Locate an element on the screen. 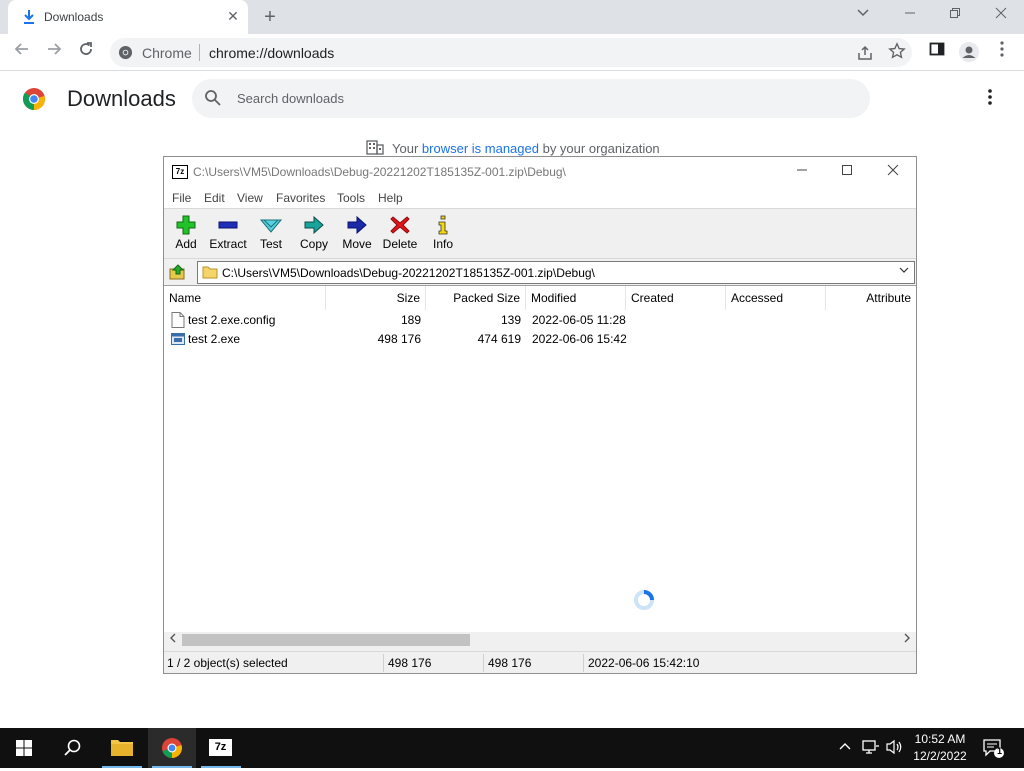  scrollbar-thumb is located at coordinates (326, 640).